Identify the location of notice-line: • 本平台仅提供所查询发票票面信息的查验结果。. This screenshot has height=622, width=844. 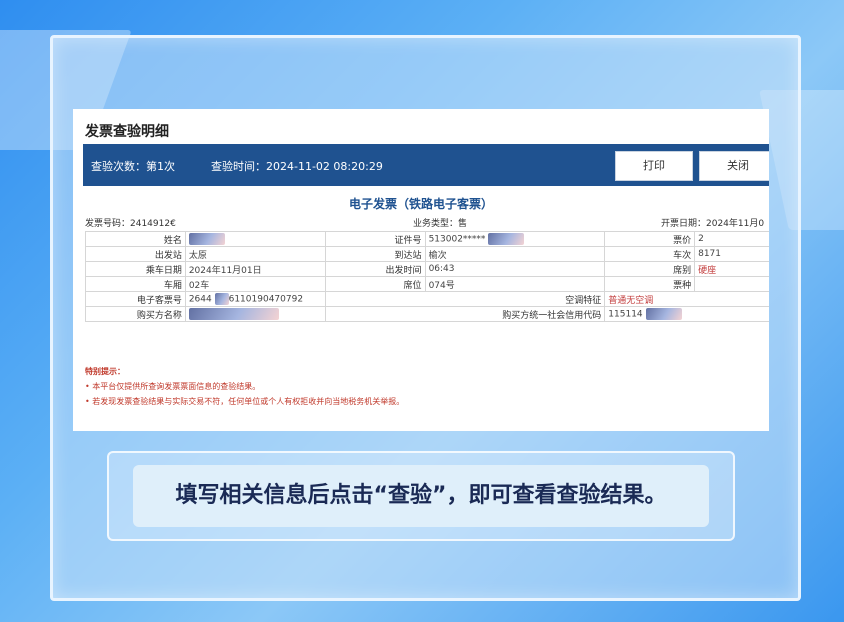
(173, 386).